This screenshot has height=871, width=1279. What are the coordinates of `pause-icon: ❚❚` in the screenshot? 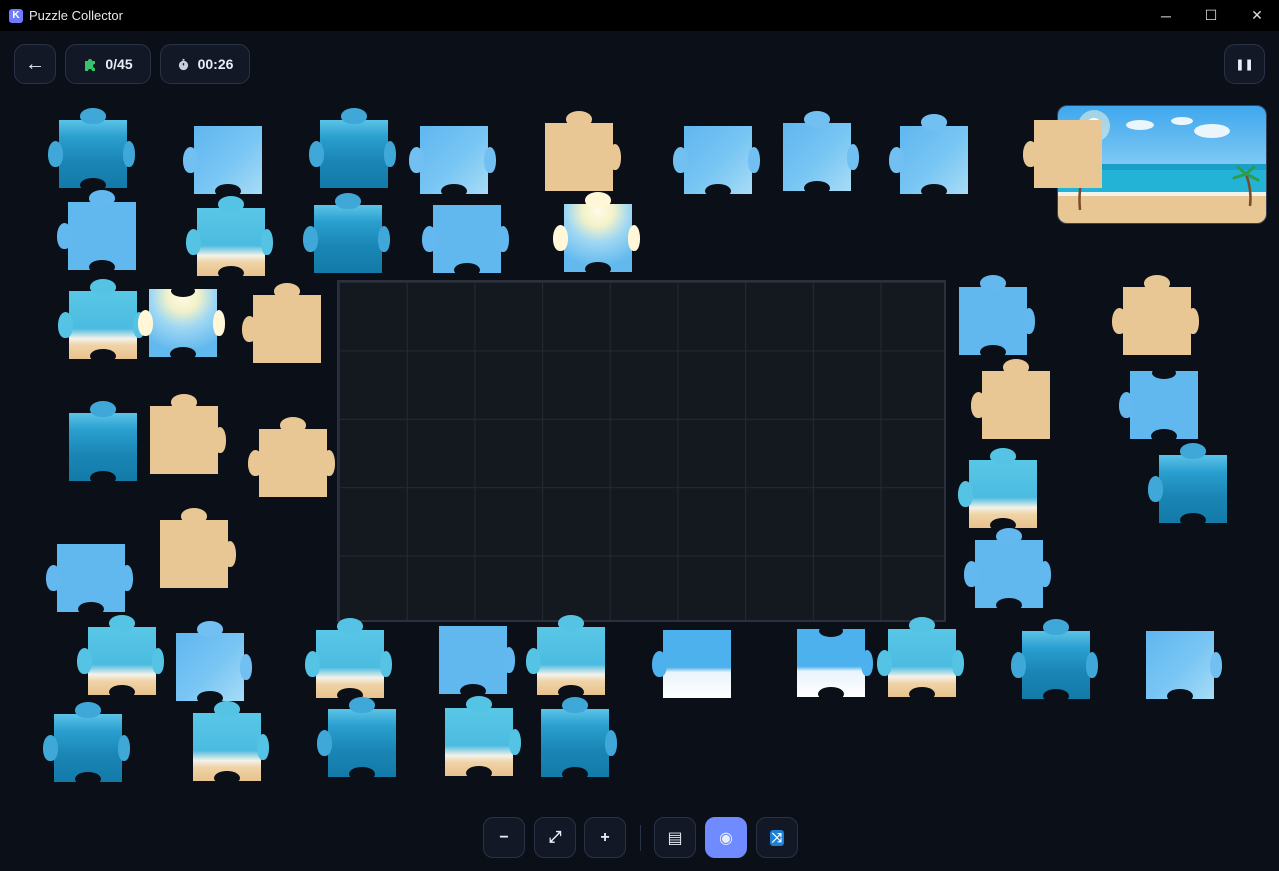 It's located at (1244, 64).